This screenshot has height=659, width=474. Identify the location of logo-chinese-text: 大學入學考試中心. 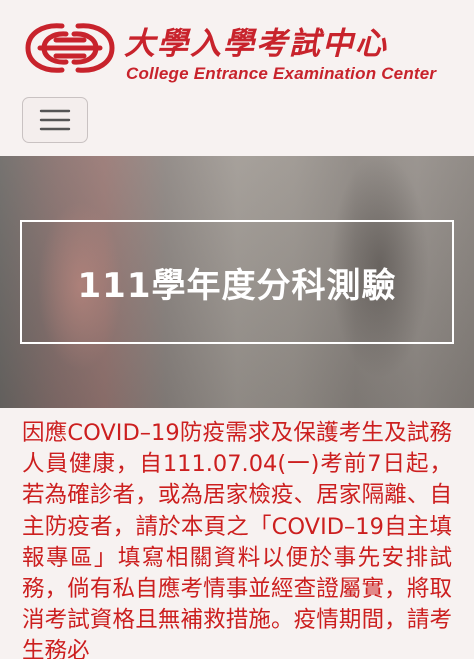
(256, 40).